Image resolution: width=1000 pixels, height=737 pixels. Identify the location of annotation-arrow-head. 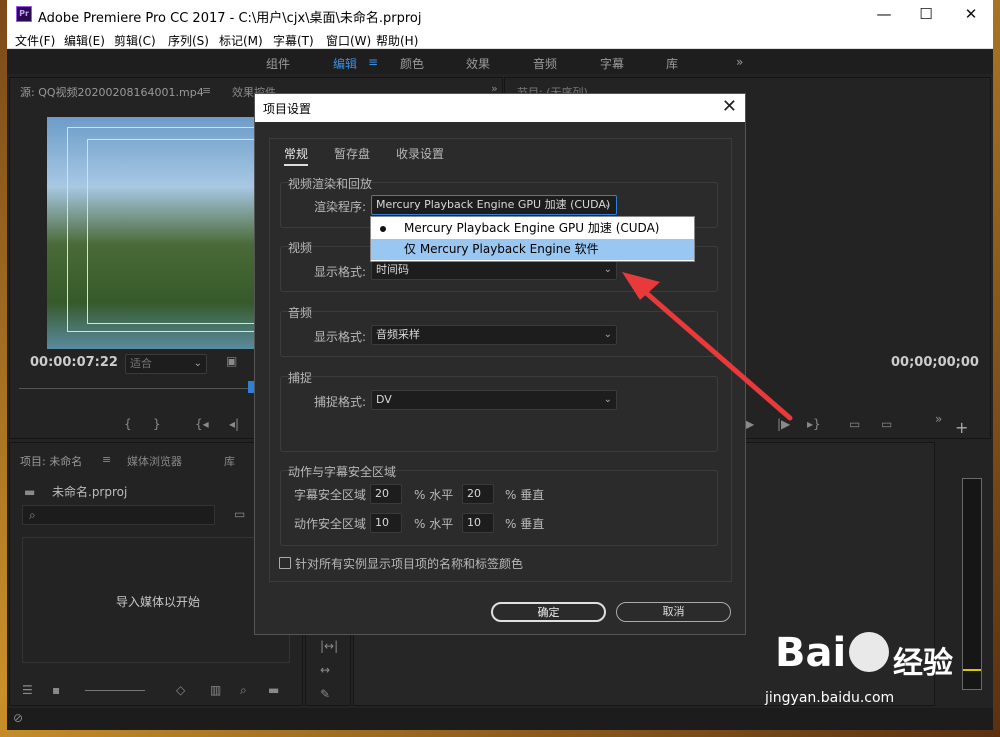
(641, 286).